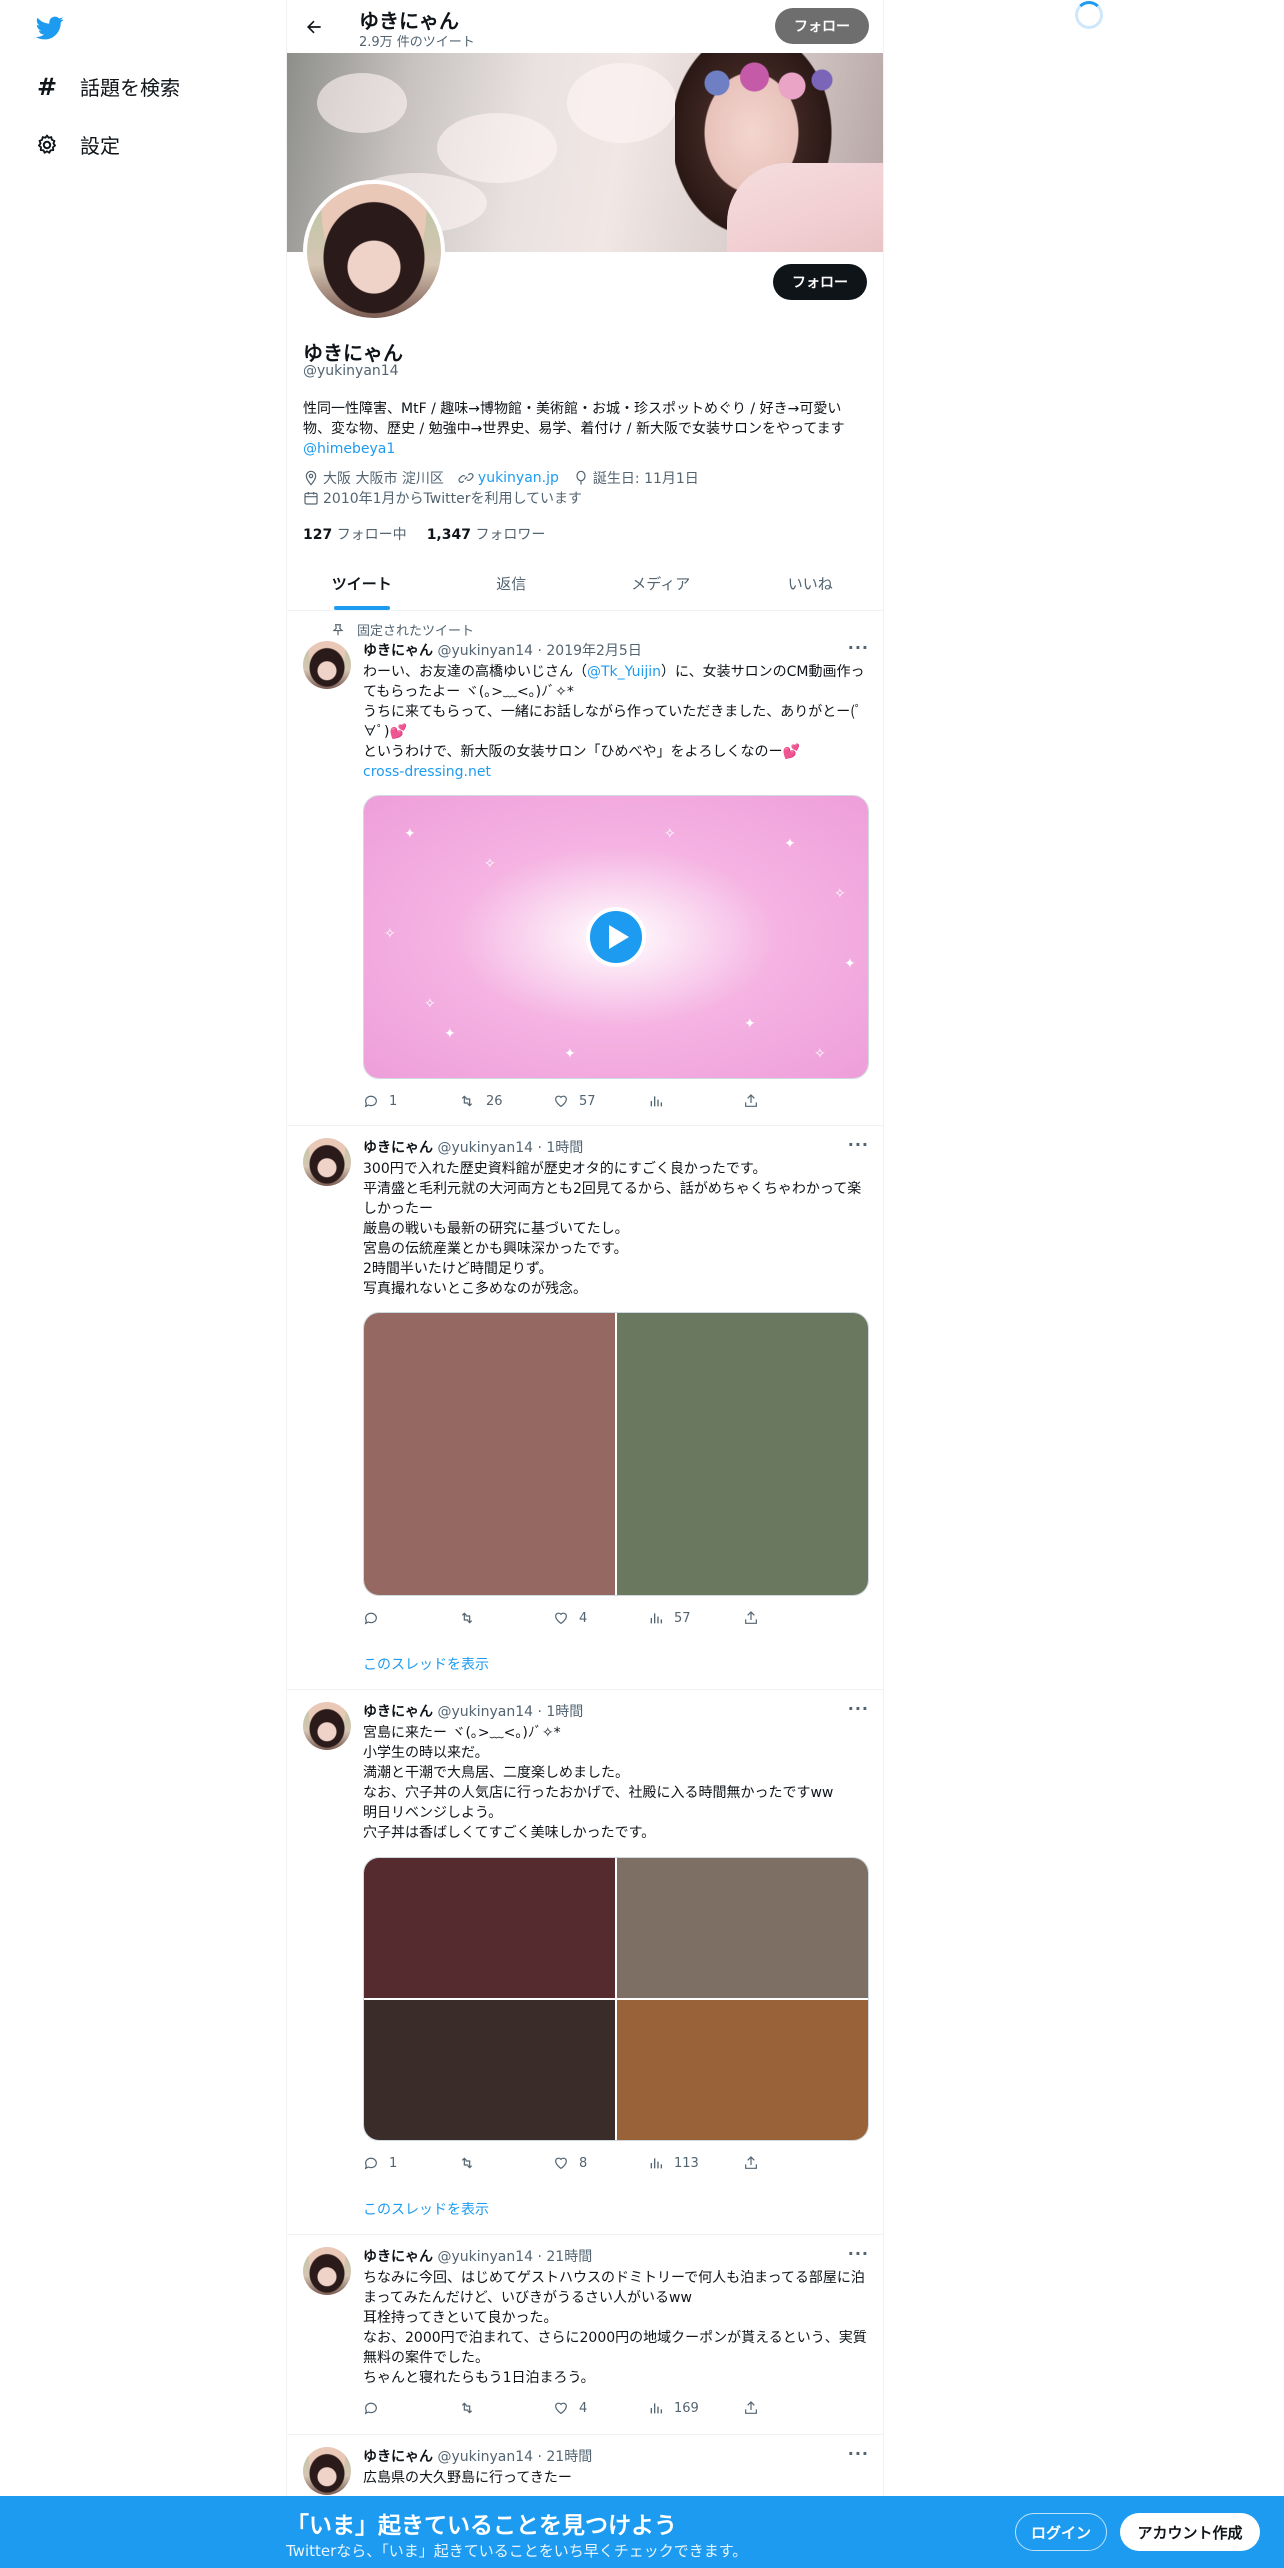 Image resolution: width=1284 pixels, height=2568 pixels. Describe the element at coordinates (486, 534) in the screenshot. I see `followers-stat: 1,347 フォロワー` at that location.